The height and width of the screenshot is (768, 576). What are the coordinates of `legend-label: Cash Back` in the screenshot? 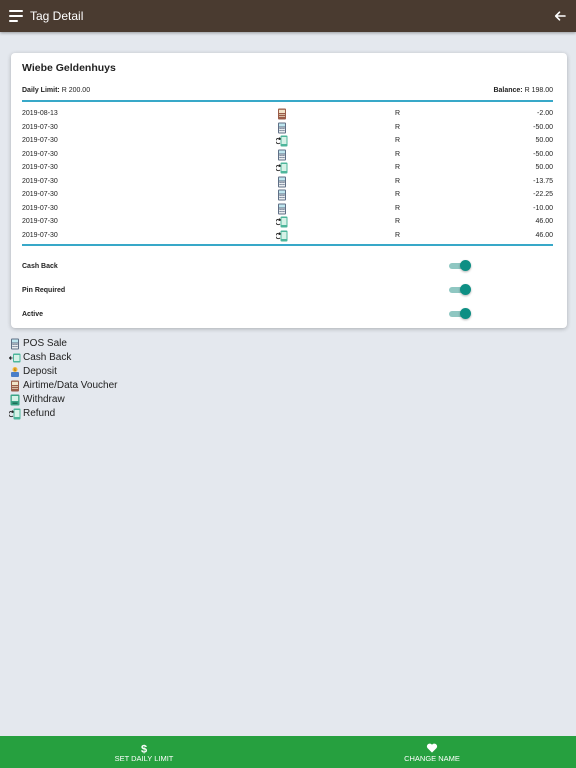 It's located at (47, 357).